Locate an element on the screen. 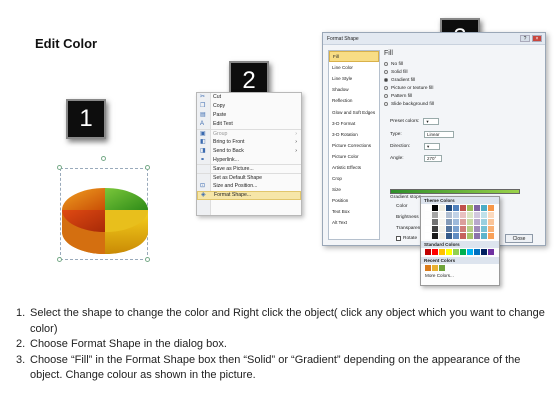 This screenshot has height=420, width=560. category-text-box: Text Box is located at coordinates (354, 211).